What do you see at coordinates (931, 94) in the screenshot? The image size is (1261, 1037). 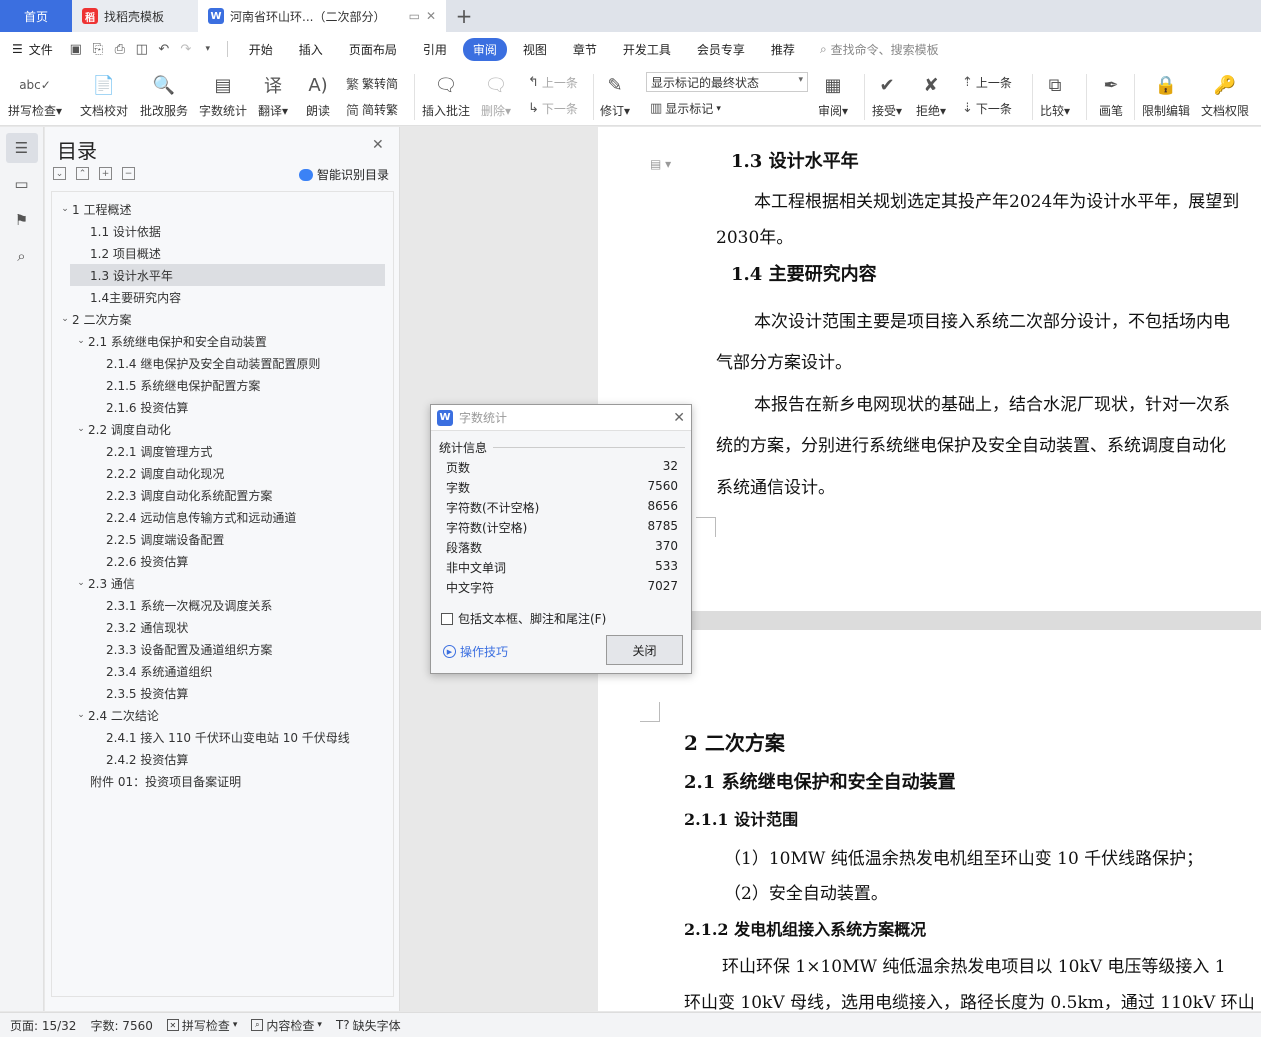 I see `reject-button: ✘ 拒绝▾` at bounding box center [931, 94].